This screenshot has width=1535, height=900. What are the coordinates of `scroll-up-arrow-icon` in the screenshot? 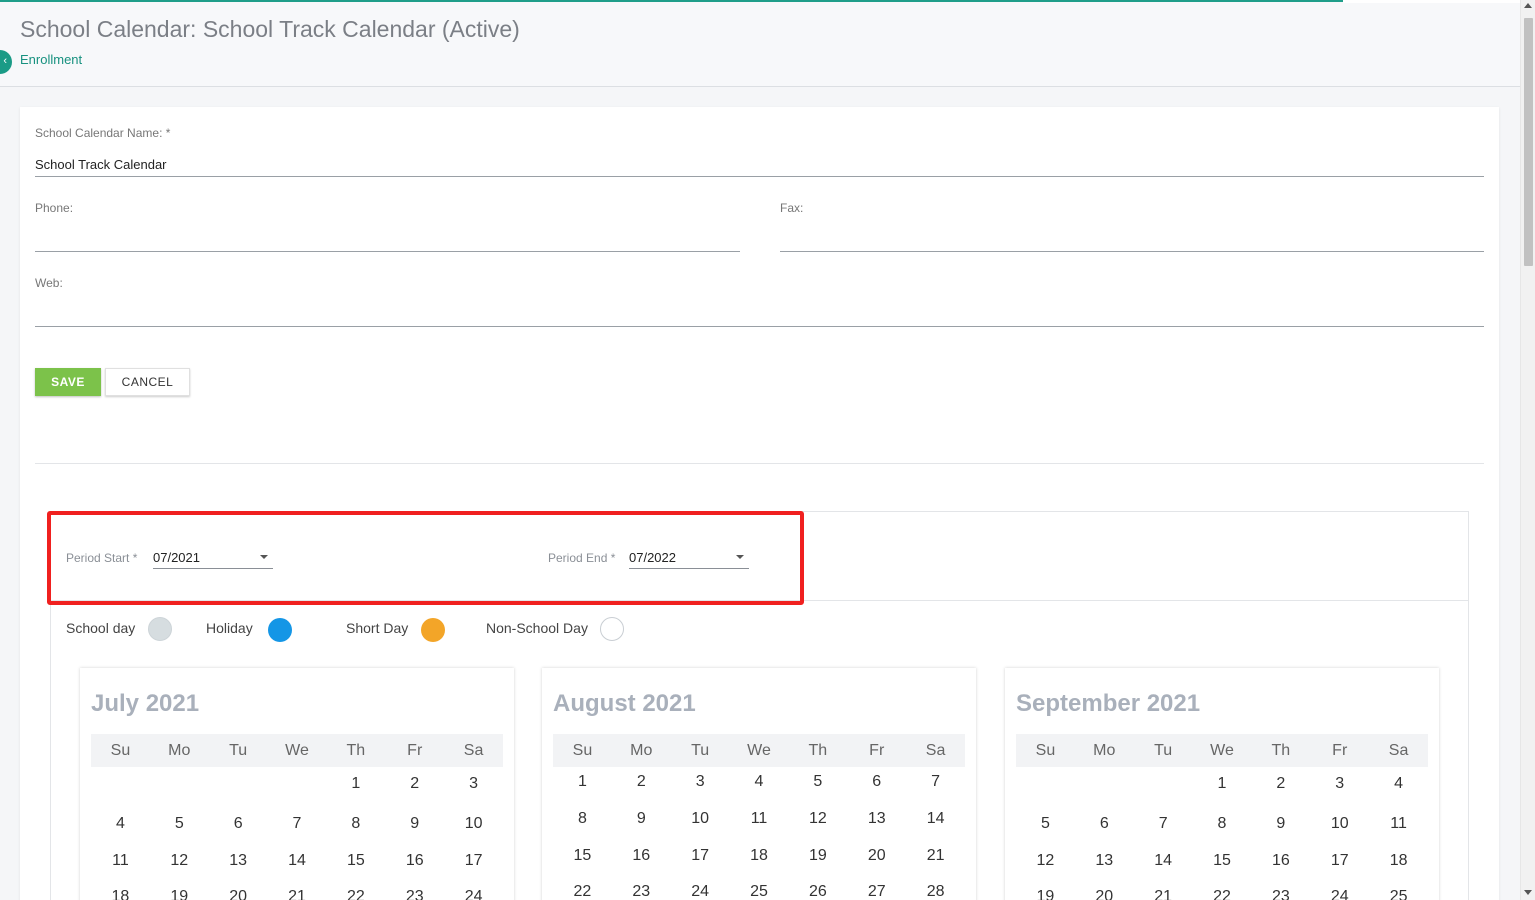 It's located at (1528, 5).